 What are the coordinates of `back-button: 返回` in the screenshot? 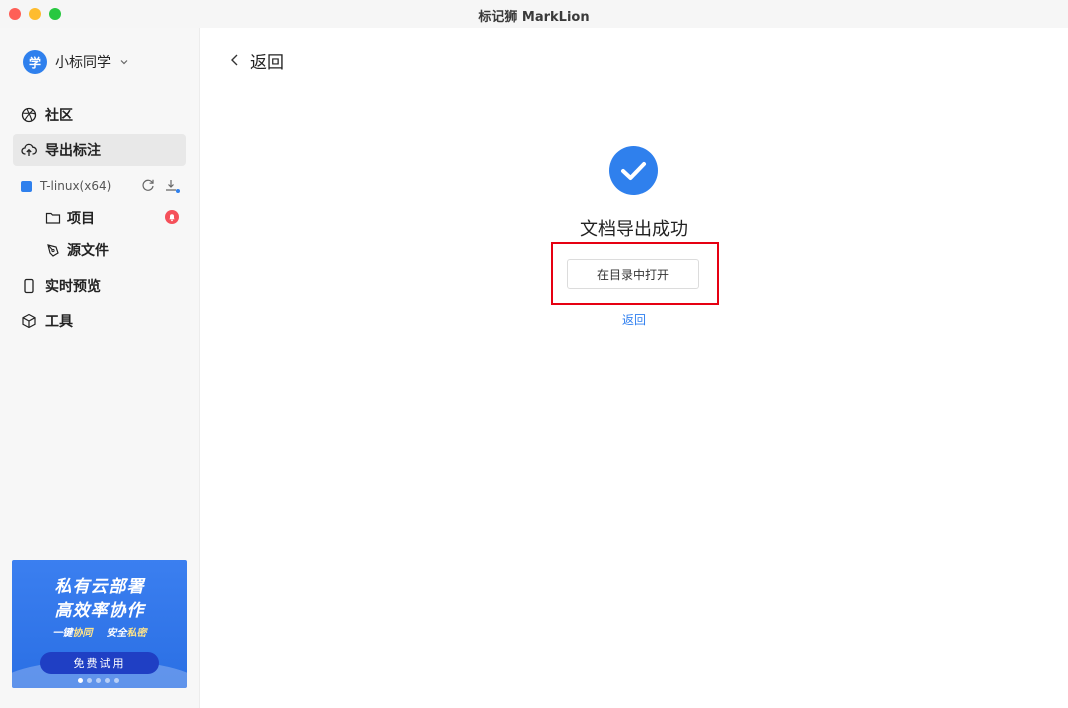 It's located at (256, 60).